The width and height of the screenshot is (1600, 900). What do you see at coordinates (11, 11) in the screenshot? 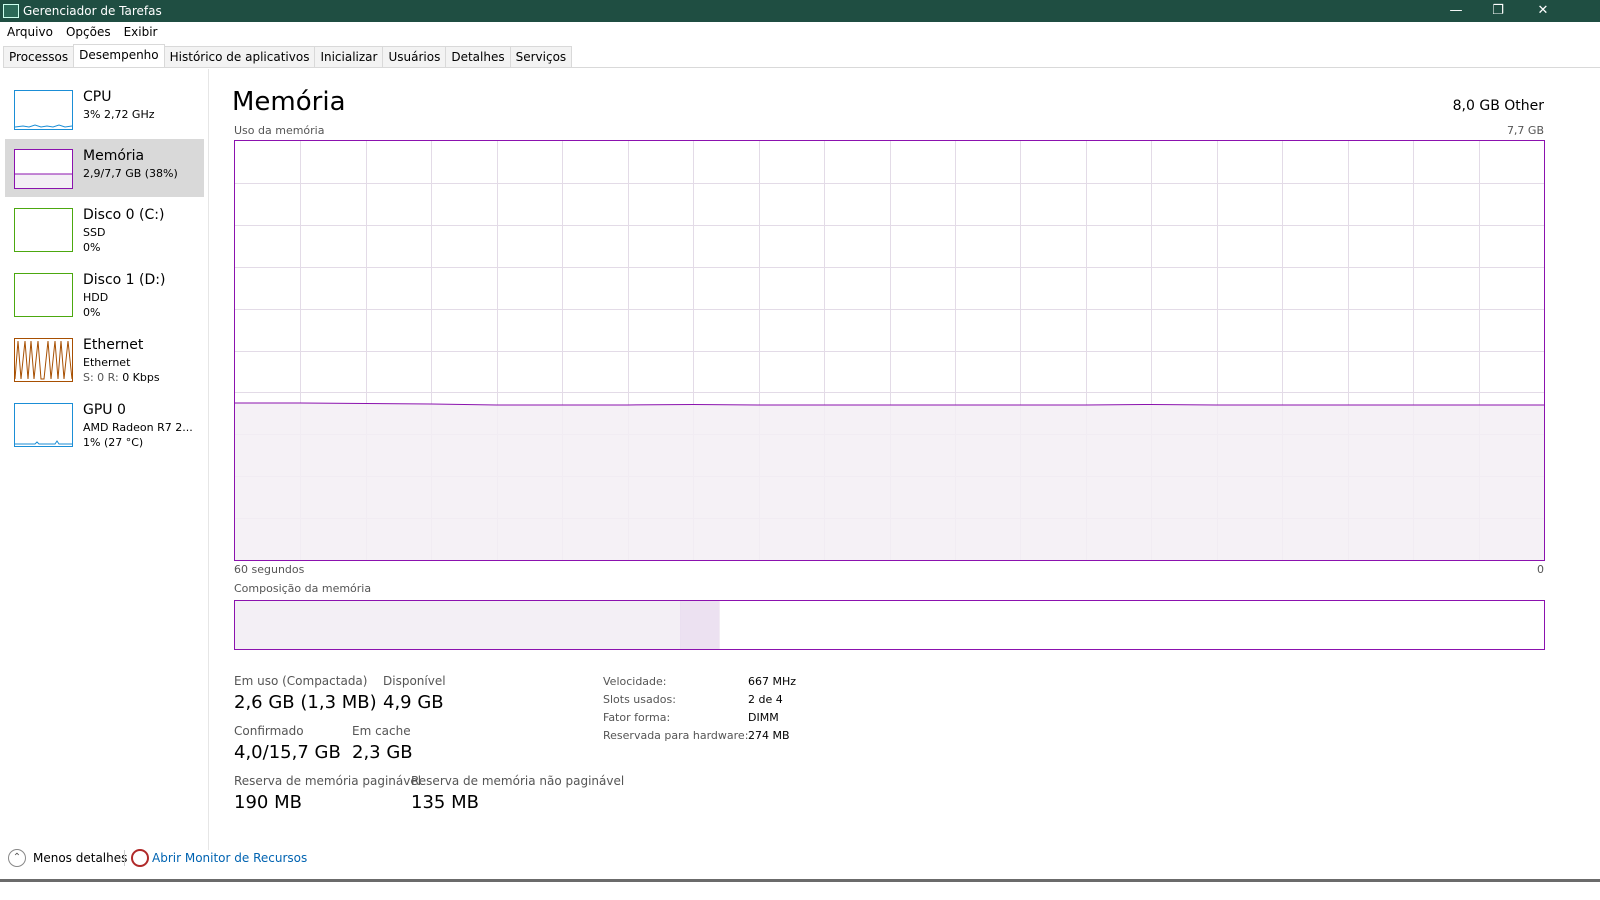
I see `task-manager-app-icon` at bounding box center [11, 11].